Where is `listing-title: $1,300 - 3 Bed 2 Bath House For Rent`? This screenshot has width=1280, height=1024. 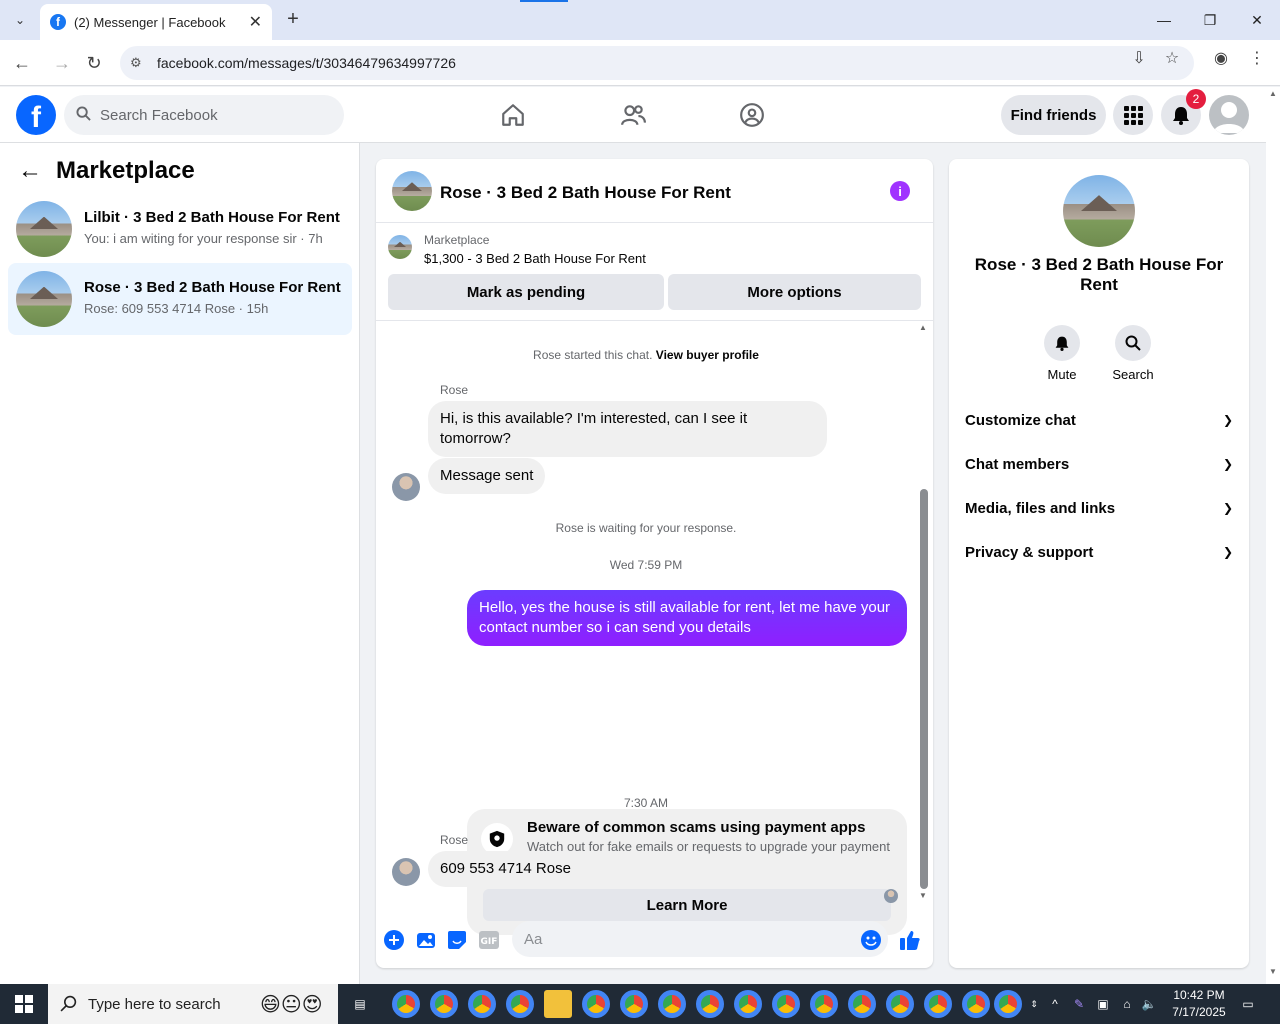 listing-title: $1,300 - 3 Bed 2 Bath House For Rent is located at coordinates (535, 258).